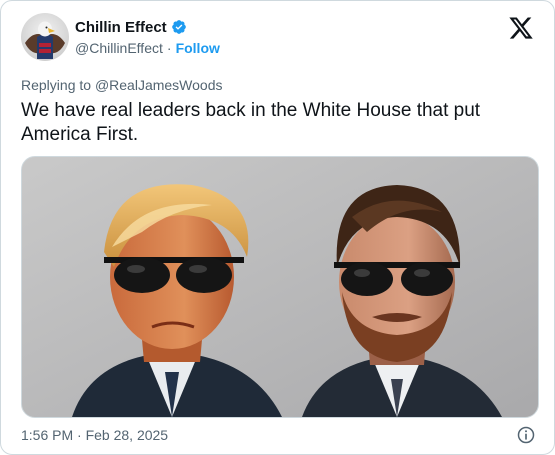  I want to click on tweet-timestamp: 1:56 PM · Feb 28, 2025, so click(94, 435).